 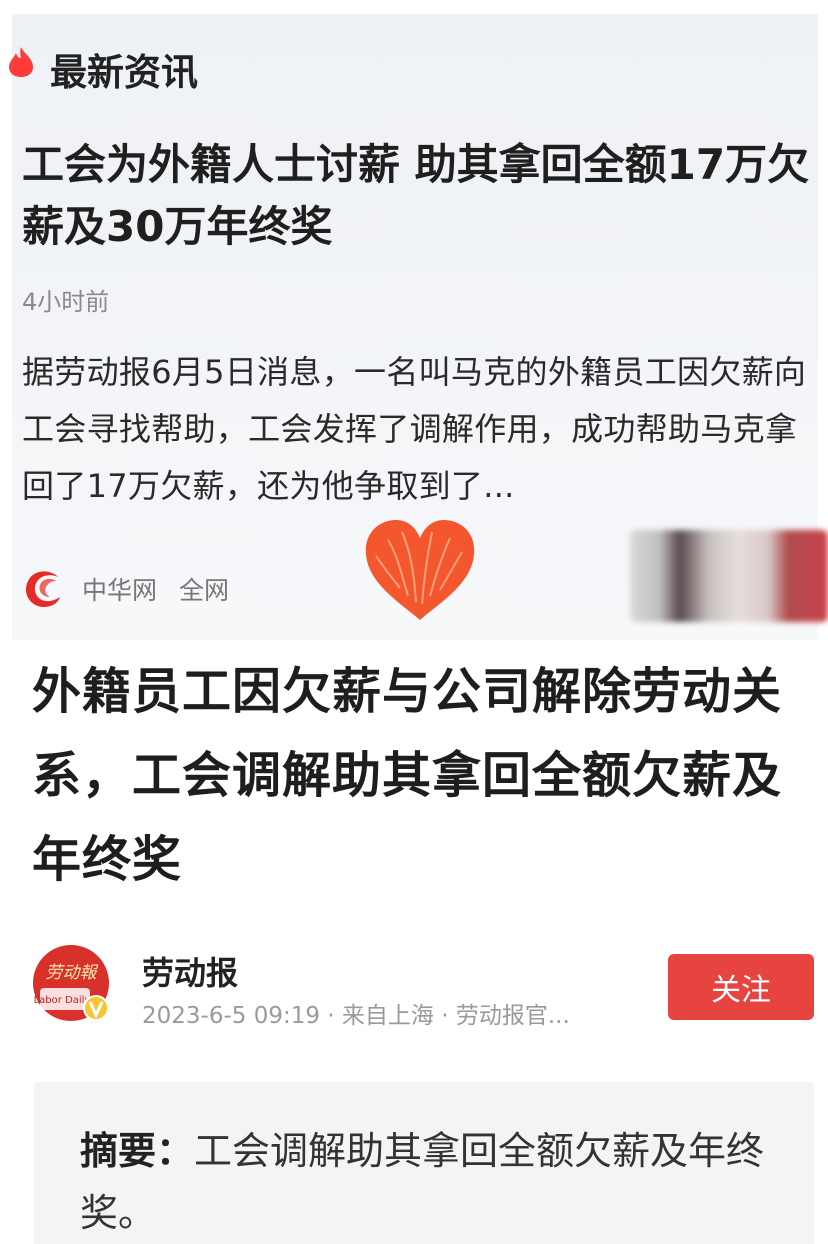 I want to click on svg-text: 劳动報, so click(x=72, y=973).